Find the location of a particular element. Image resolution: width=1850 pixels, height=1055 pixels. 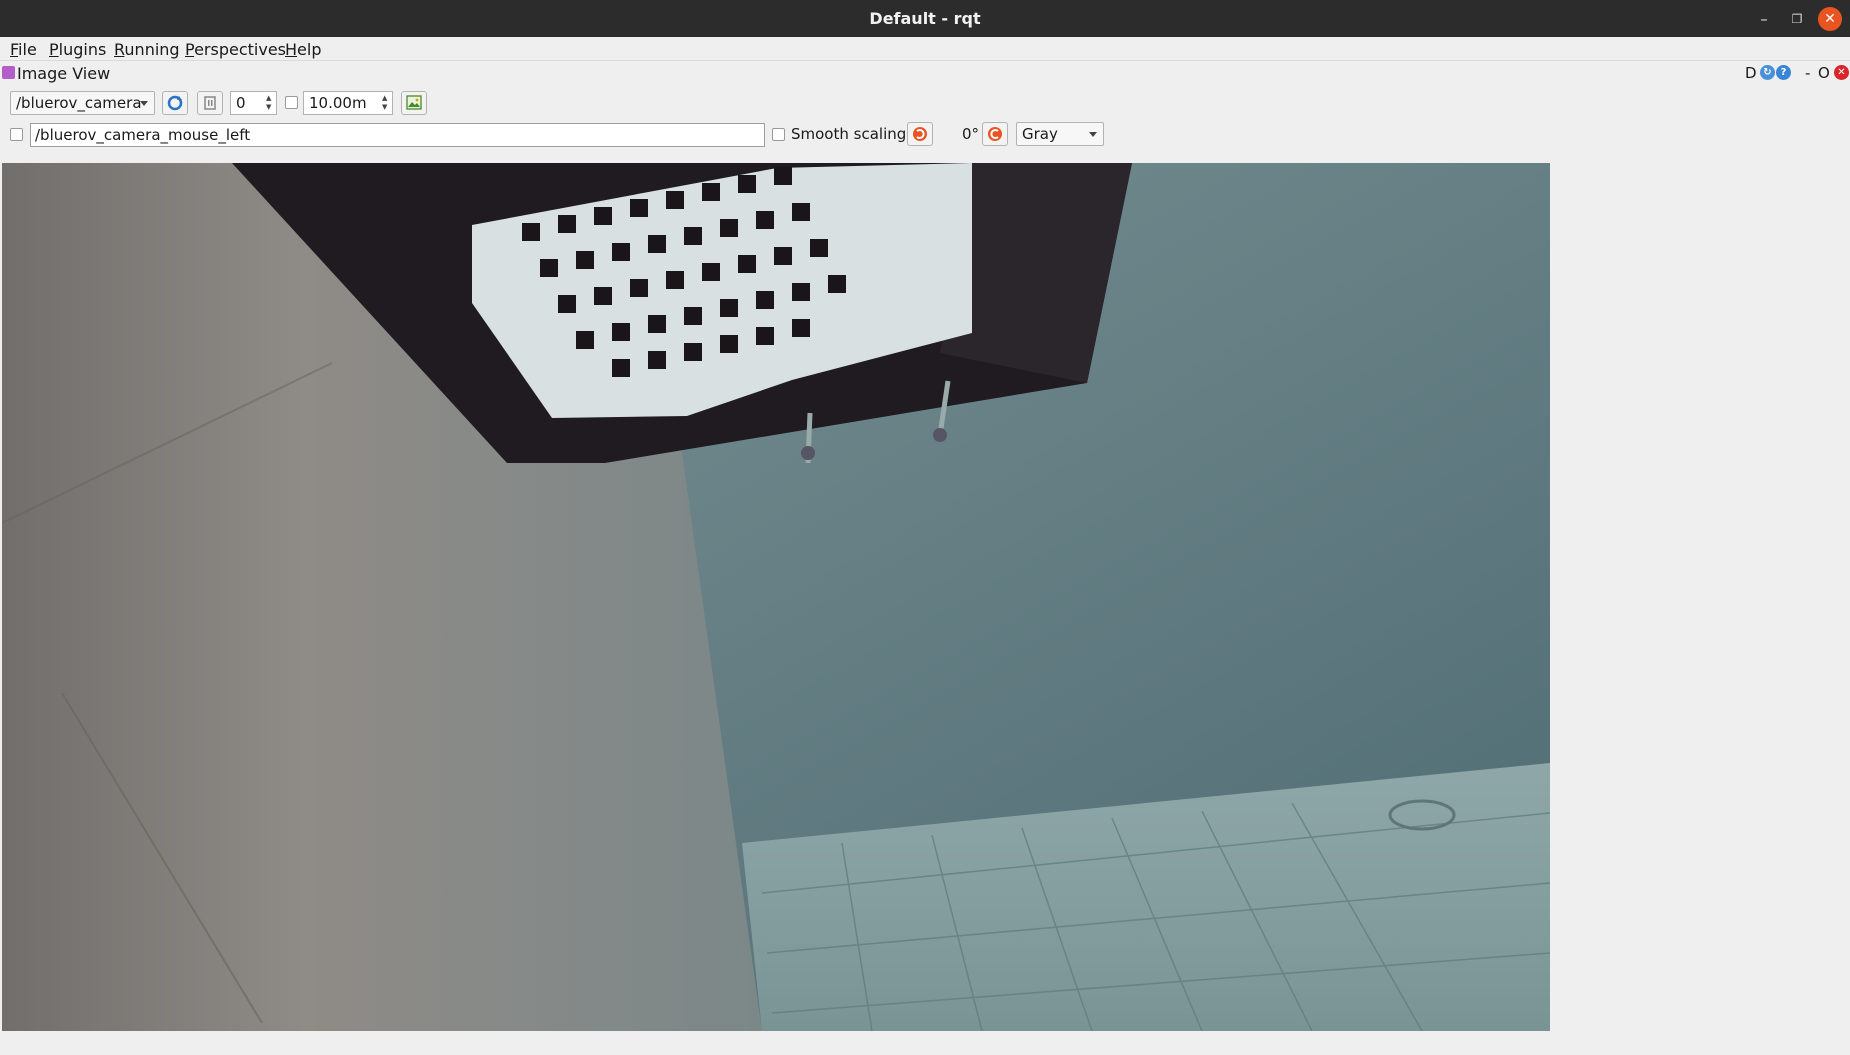

menu-perspectives: Perspectives is located at coordinates (235, 49).